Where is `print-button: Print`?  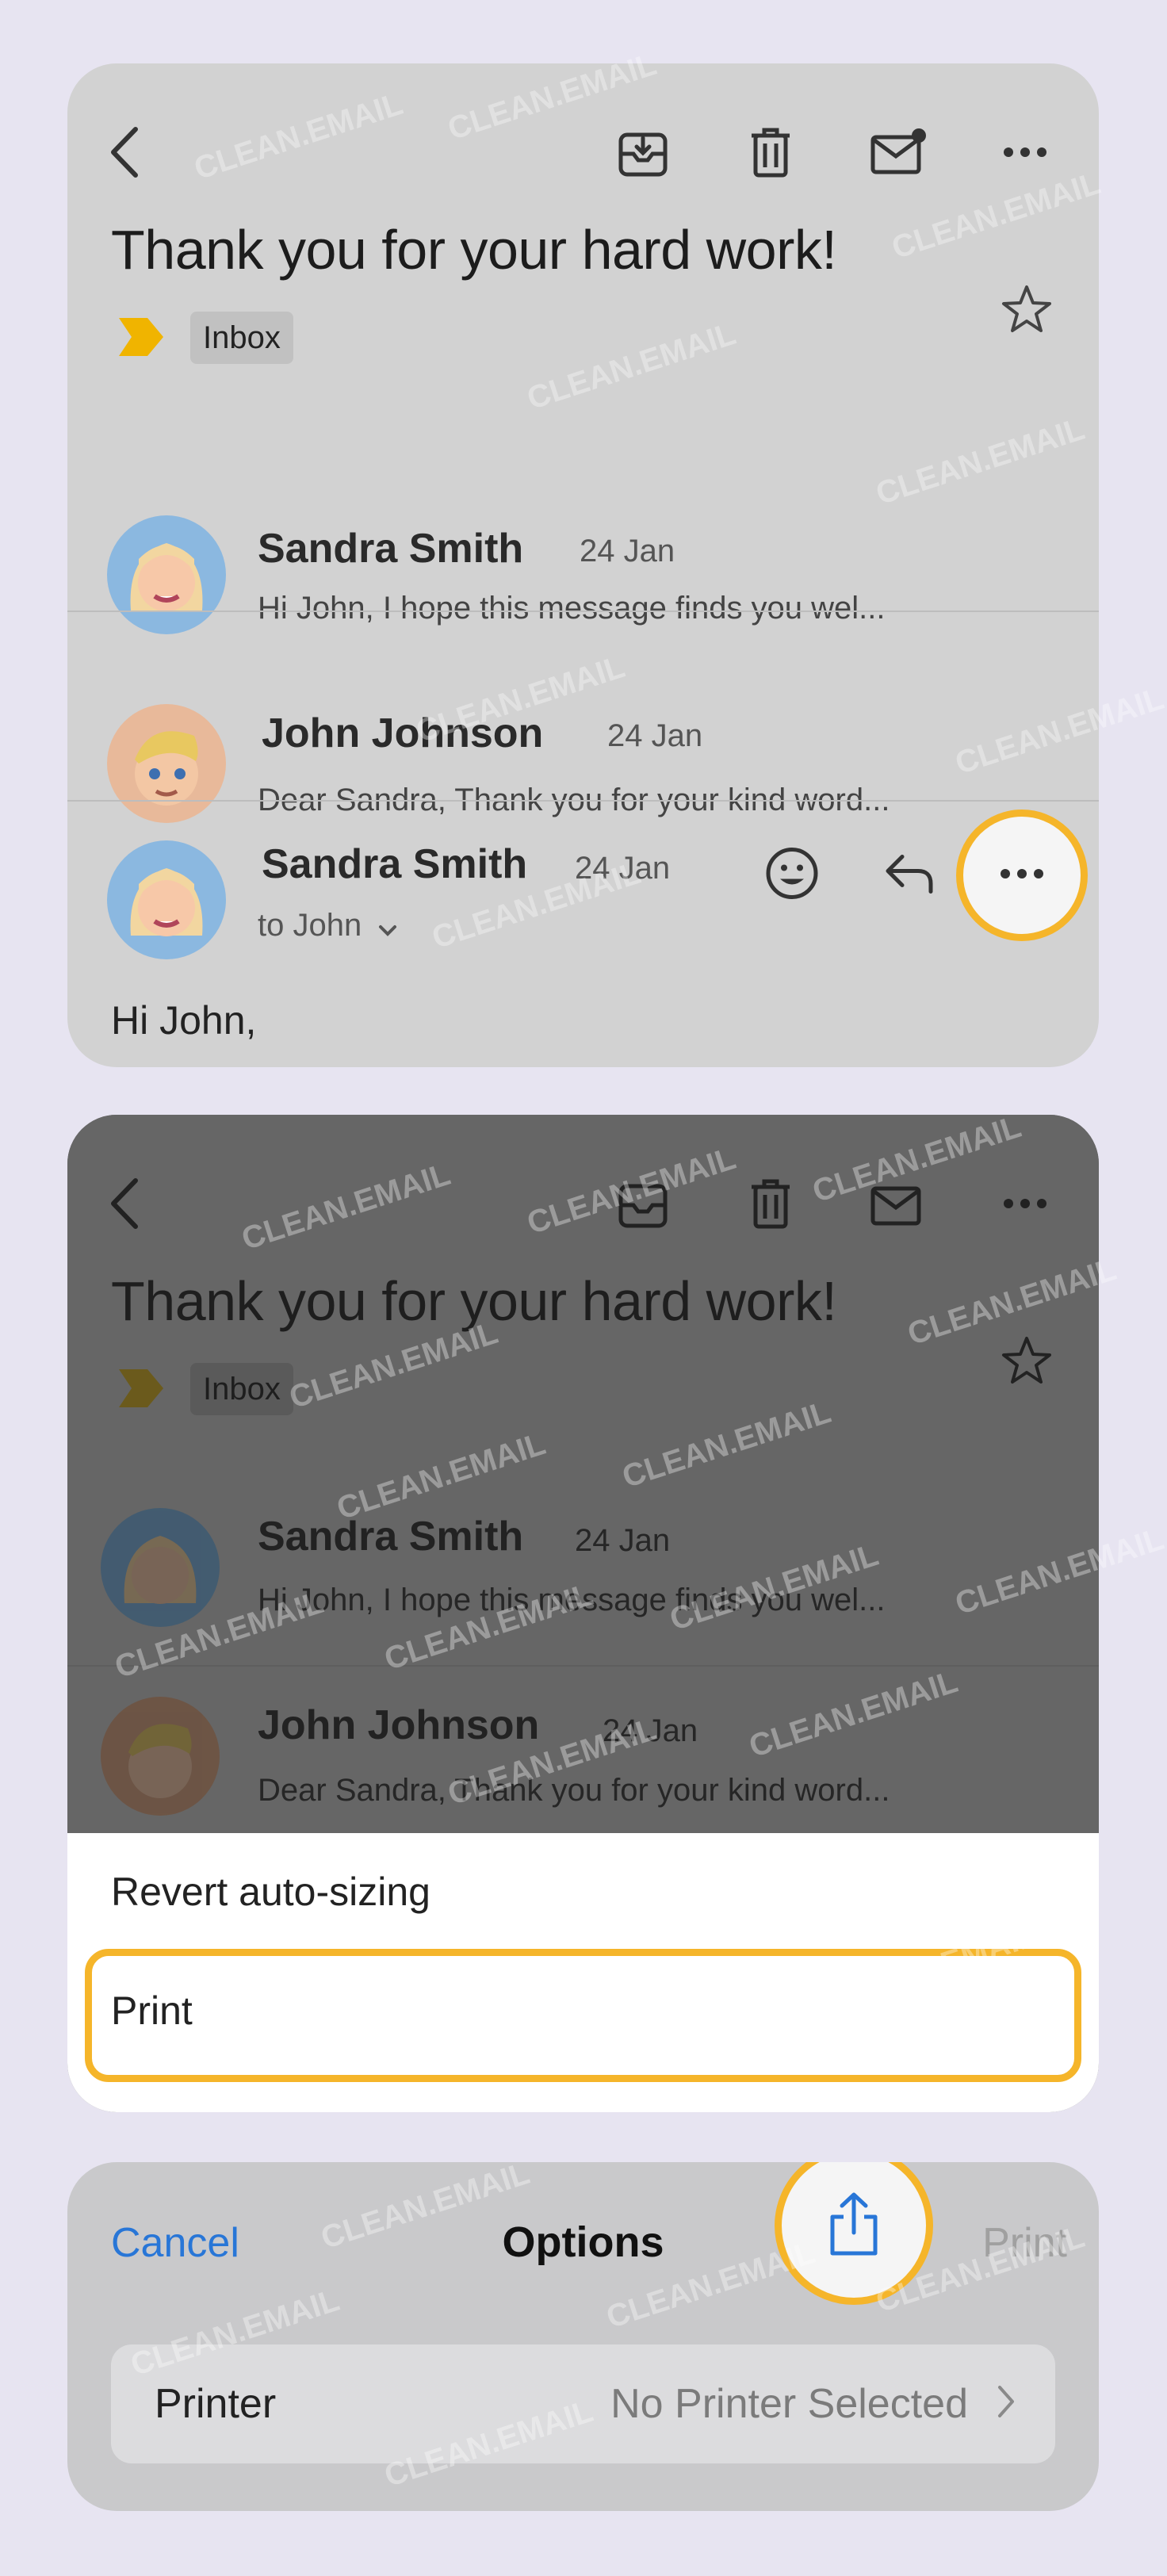 print-button: Print is located at coordinates (1025, 2243).